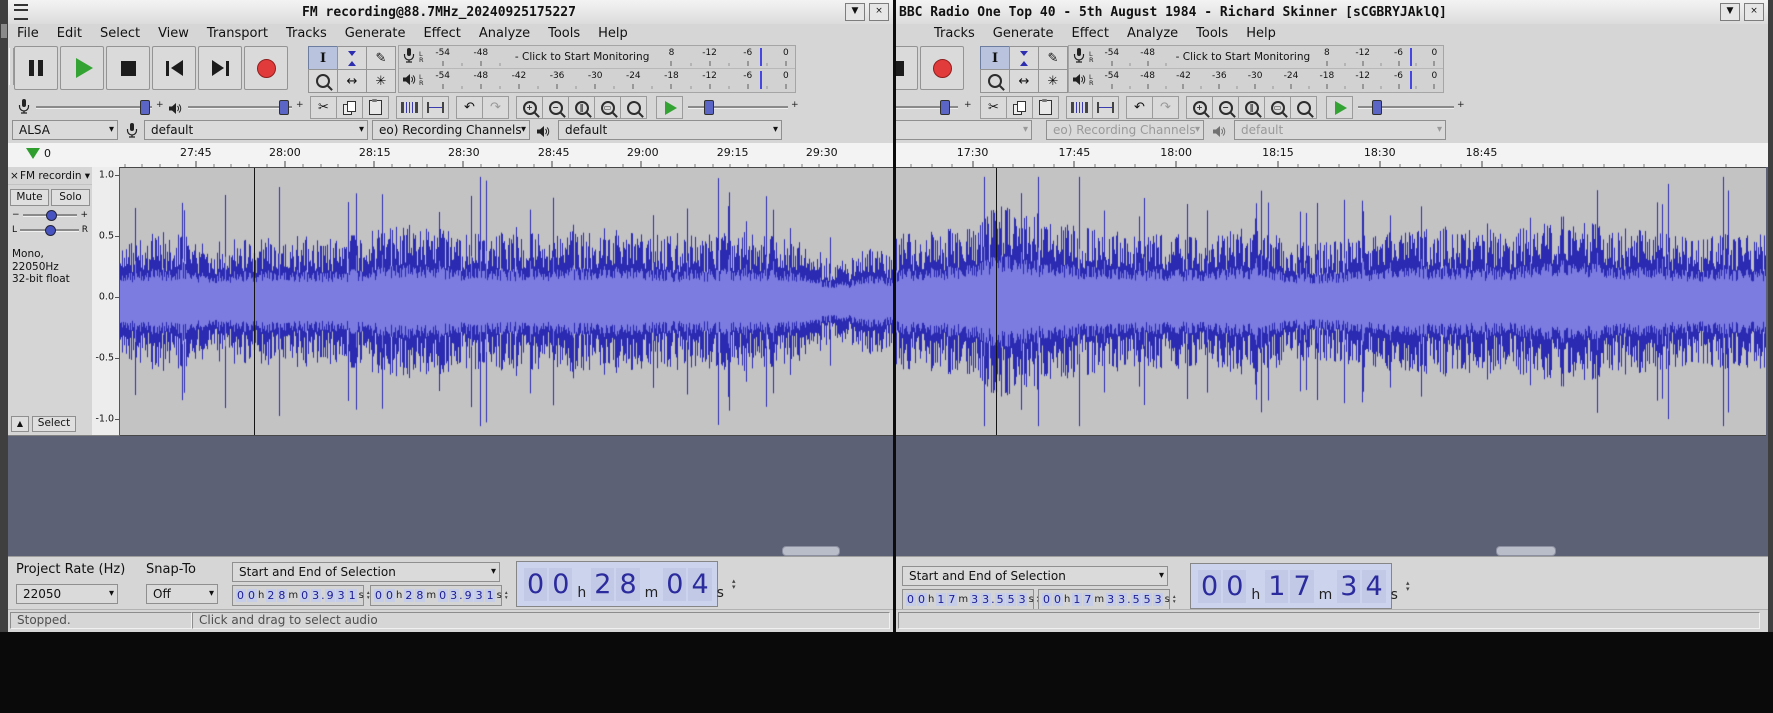 The image size is (1773, 713). Describe the element at coordinates (1053, 81) in the screenshot. I see `multi-tool-button: ✳` at that location.